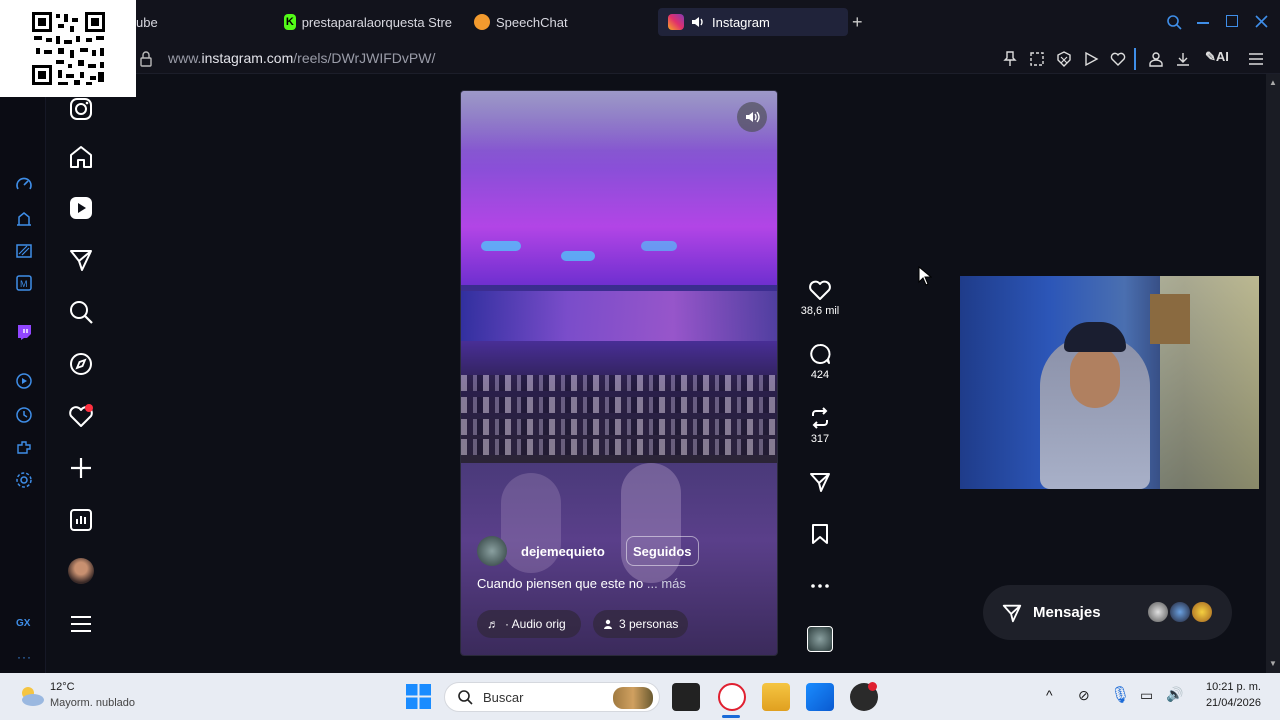 The width and height of the screenshot is (1280, 720). Describe the element at coordinates (776, 697) in the screenshot. I see `file-explorer-icon` at that location.